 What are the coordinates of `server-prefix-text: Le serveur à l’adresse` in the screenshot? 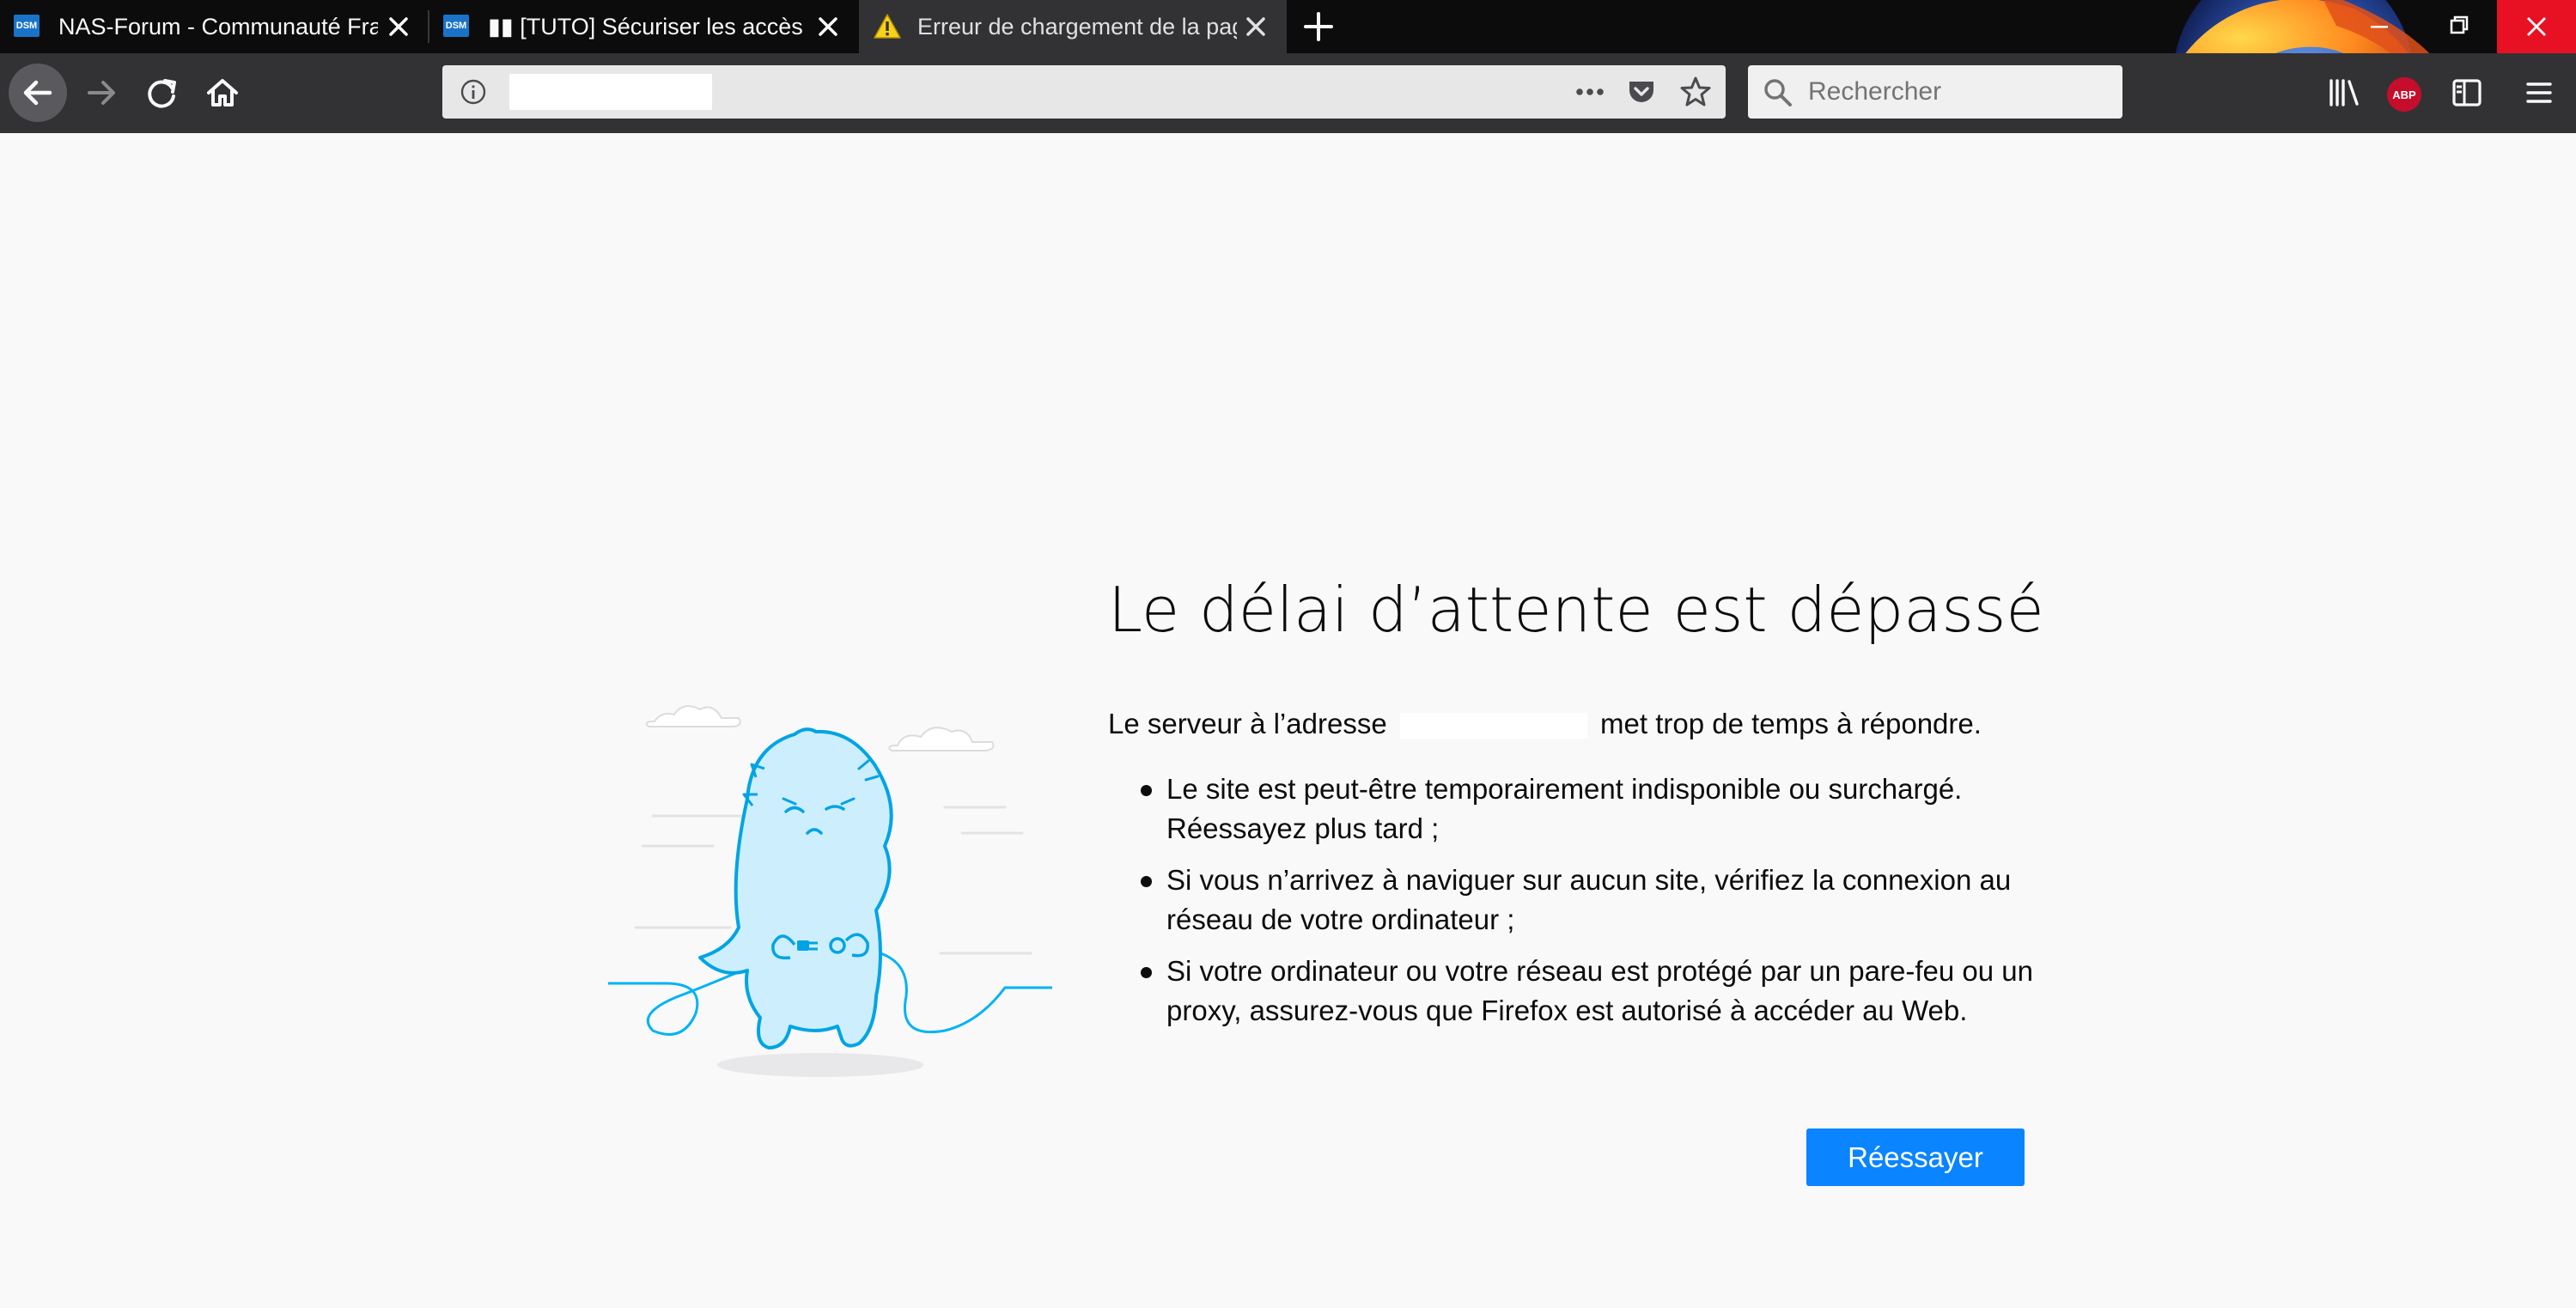 It's located at (1247, 723).